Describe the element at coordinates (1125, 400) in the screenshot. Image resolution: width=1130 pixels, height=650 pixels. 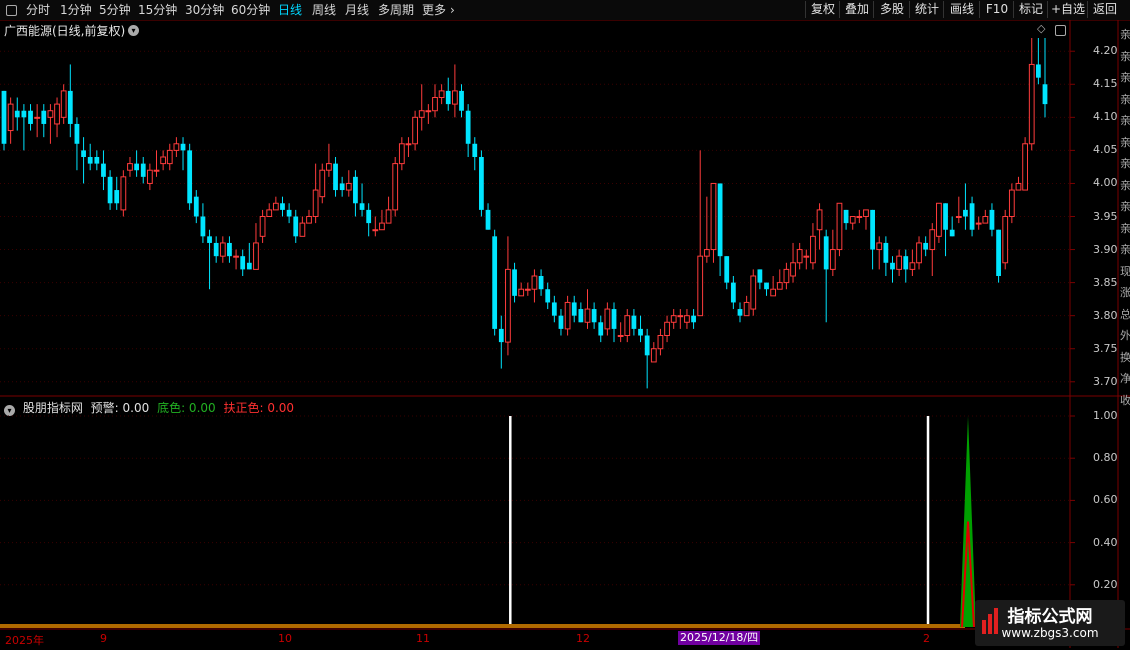
I see `right-panel-label: 收` at that location.